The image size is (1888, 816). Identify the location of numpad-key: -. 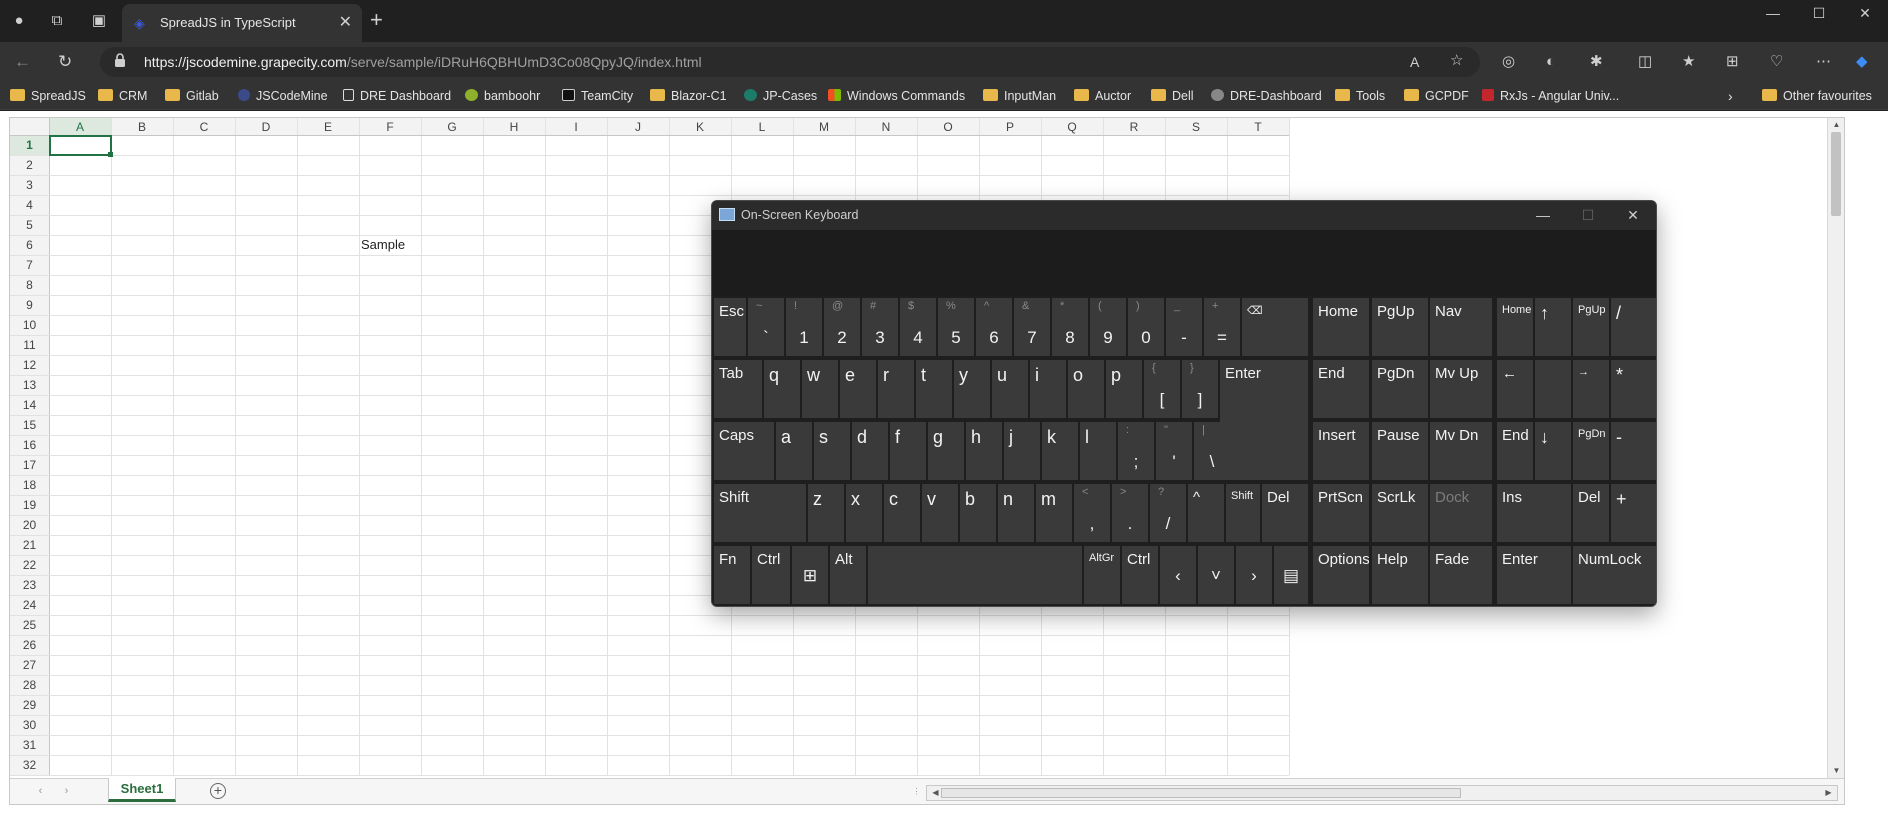
(1633, 451).